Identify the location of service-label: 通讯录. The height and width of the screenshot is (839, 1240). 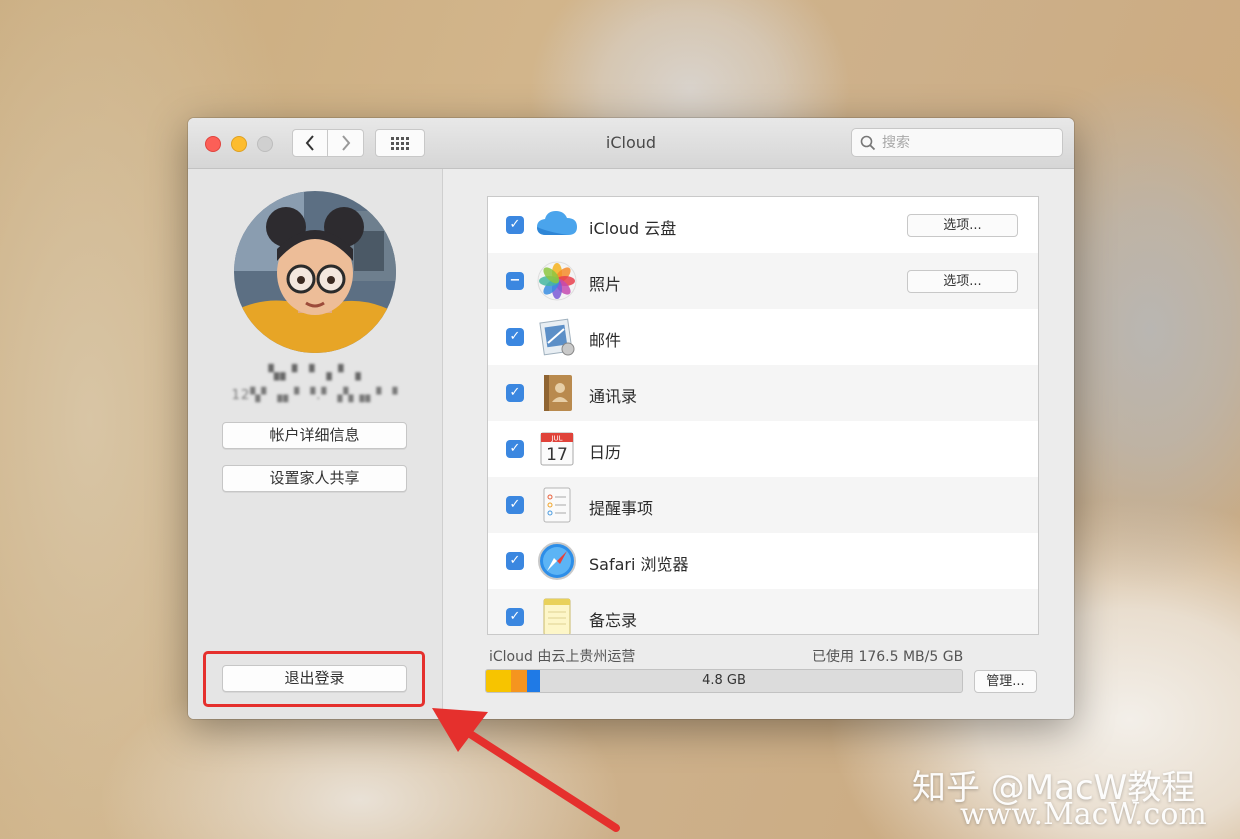
(613, 396).